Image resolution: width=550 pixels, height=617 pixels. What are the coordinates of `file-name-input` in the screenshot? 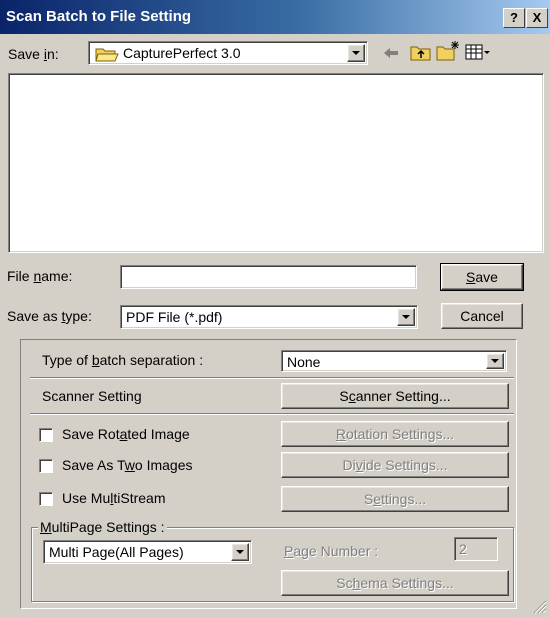 It's located at (268, 277).